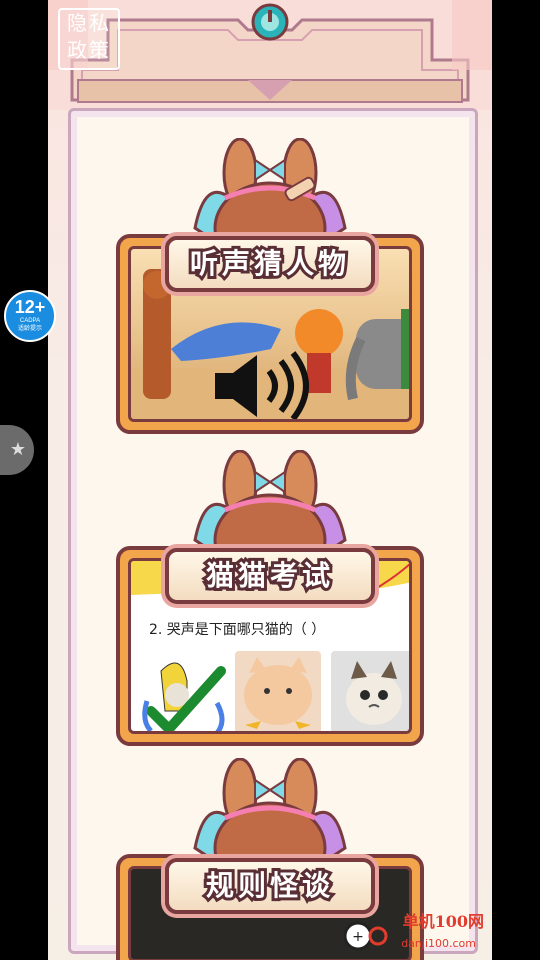 The image size is (540, 960). I want to click on watermark-text: 单机100网, so click(443, 921).